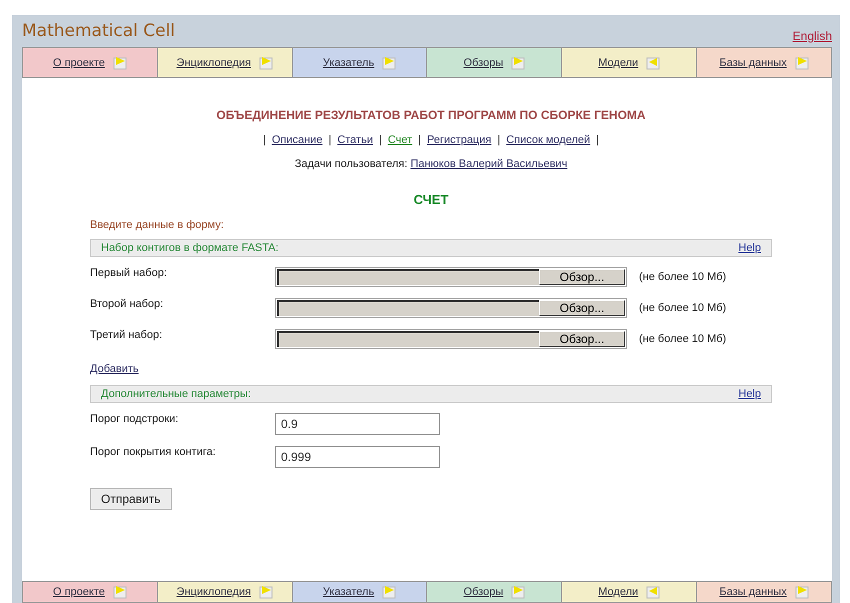  Describe the element at coordinates (190, 248) in the screenshot. I see `section-title: Набор контигов в формате FASTA:` at that location.